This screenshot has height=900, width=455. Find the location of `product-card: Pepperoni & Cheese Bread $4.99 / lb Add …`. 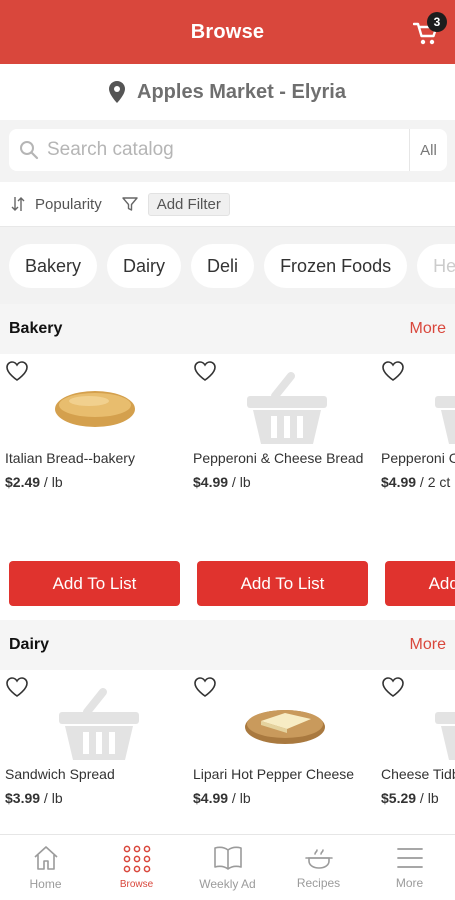

product-card: Pepperoni & Cheese Bread $4.99 / lb Add … is located at coordinates (282, 489).